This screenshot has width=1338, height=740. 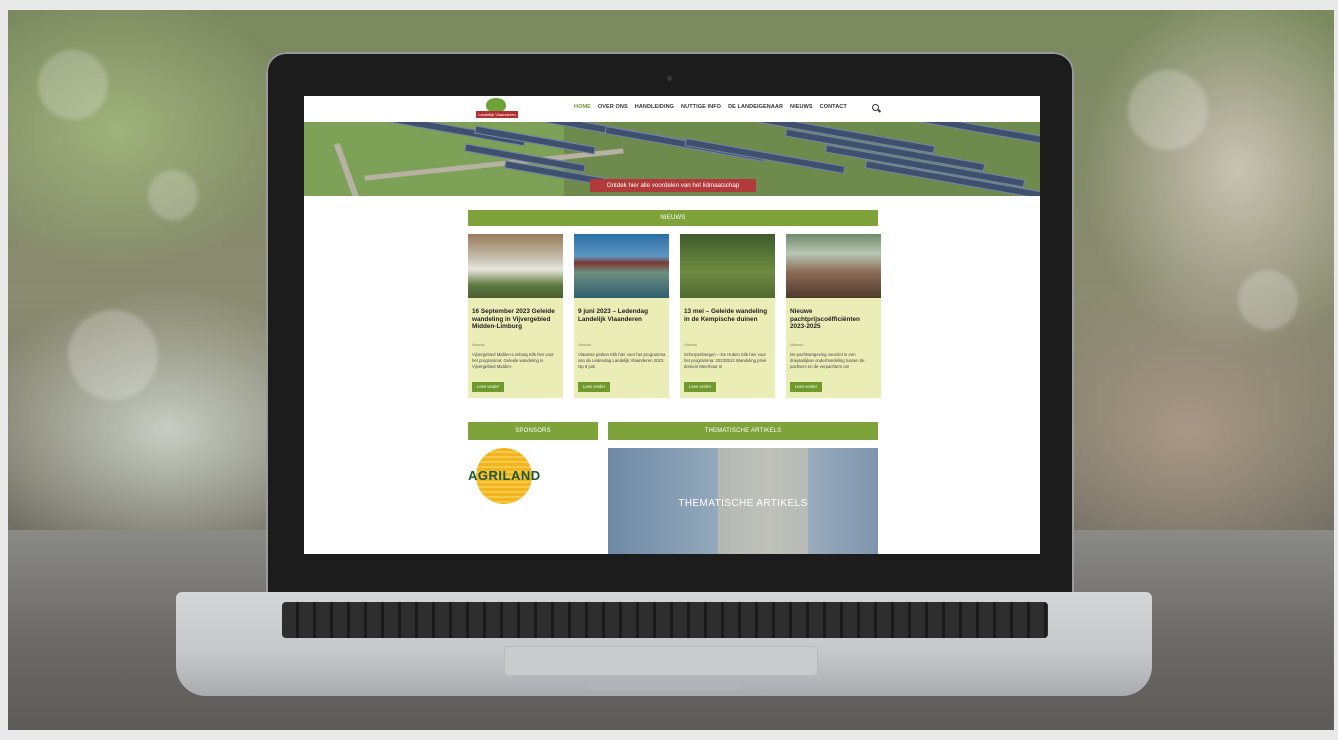 I want to click on menu-item-nieuws: NIEUWS, so click(x=801, y=107).